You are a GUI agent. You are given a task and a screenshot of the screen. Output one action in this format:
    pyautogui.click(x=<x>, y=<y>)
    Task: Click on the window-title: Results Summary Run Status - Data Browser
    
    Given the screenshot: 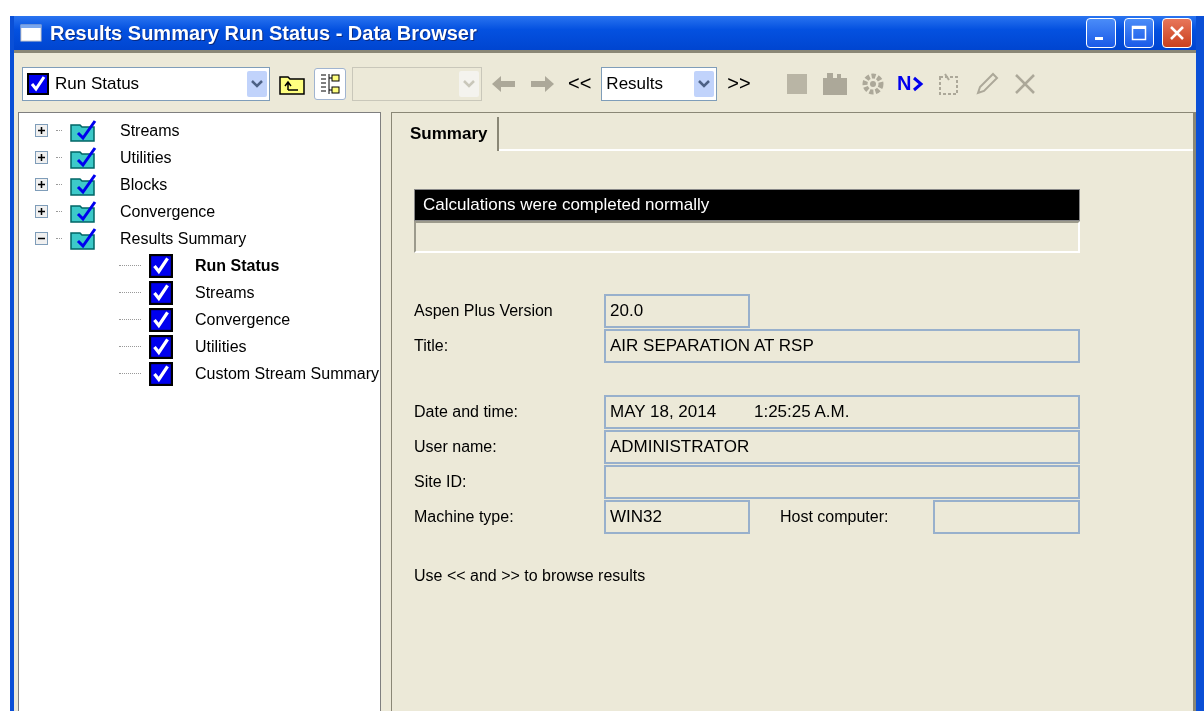 What is the action you would take?
    pyautogui.click(x=264, y=33)
    